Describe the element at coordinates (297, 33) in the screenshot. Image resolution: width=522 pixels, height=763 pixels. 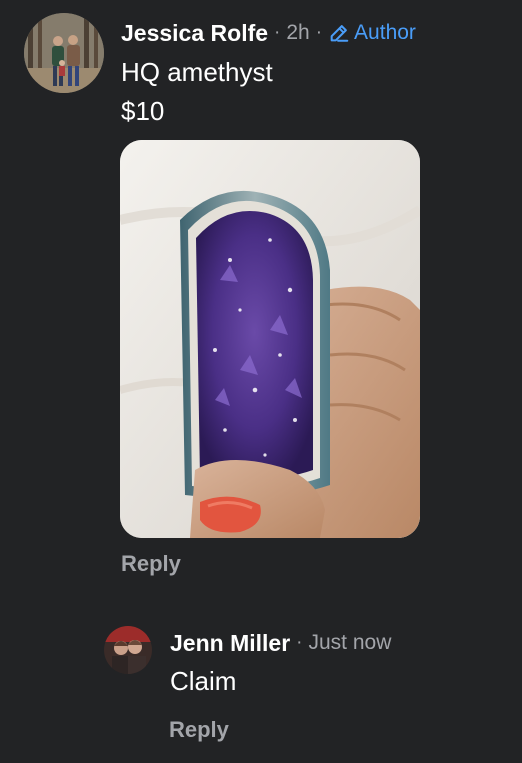
I see `comment-timestamp: 2h` at that location.